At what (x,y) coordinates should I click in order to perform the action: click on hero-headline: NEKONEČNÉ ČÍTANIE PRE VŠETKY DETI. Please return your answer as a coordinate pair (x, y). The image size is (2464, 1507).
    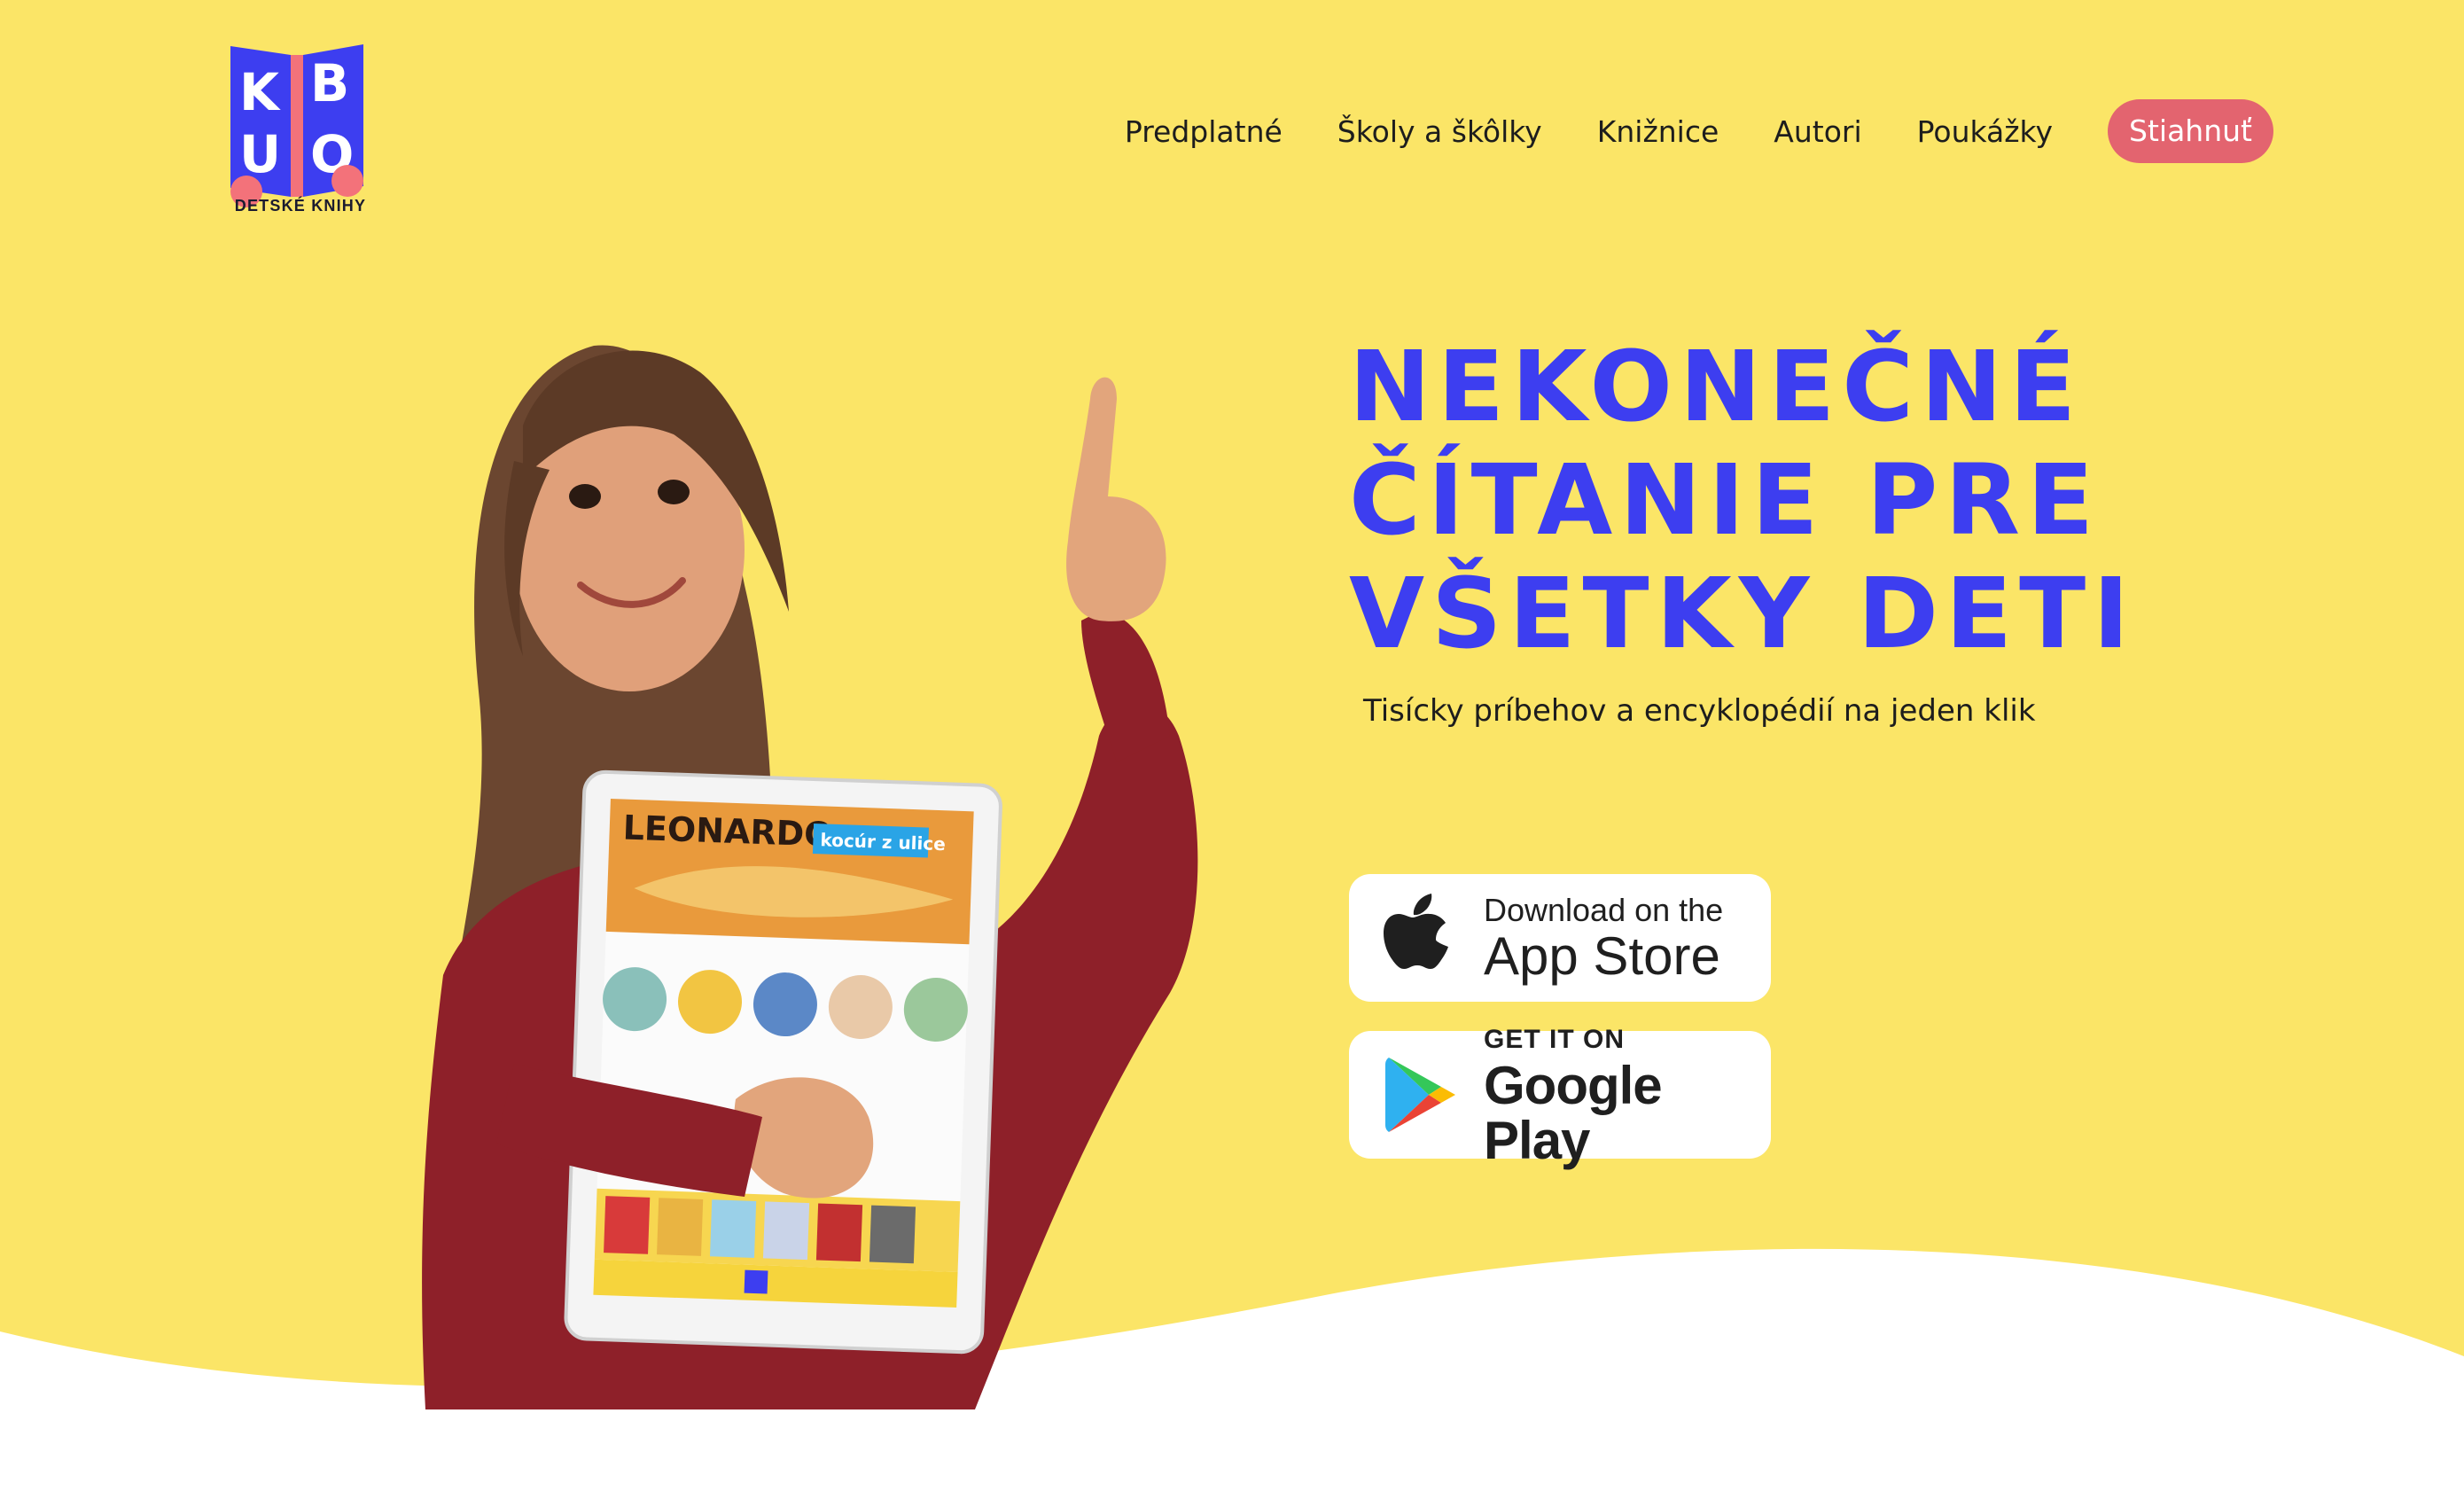
    Looking at the image, I should click on (1748, 500).